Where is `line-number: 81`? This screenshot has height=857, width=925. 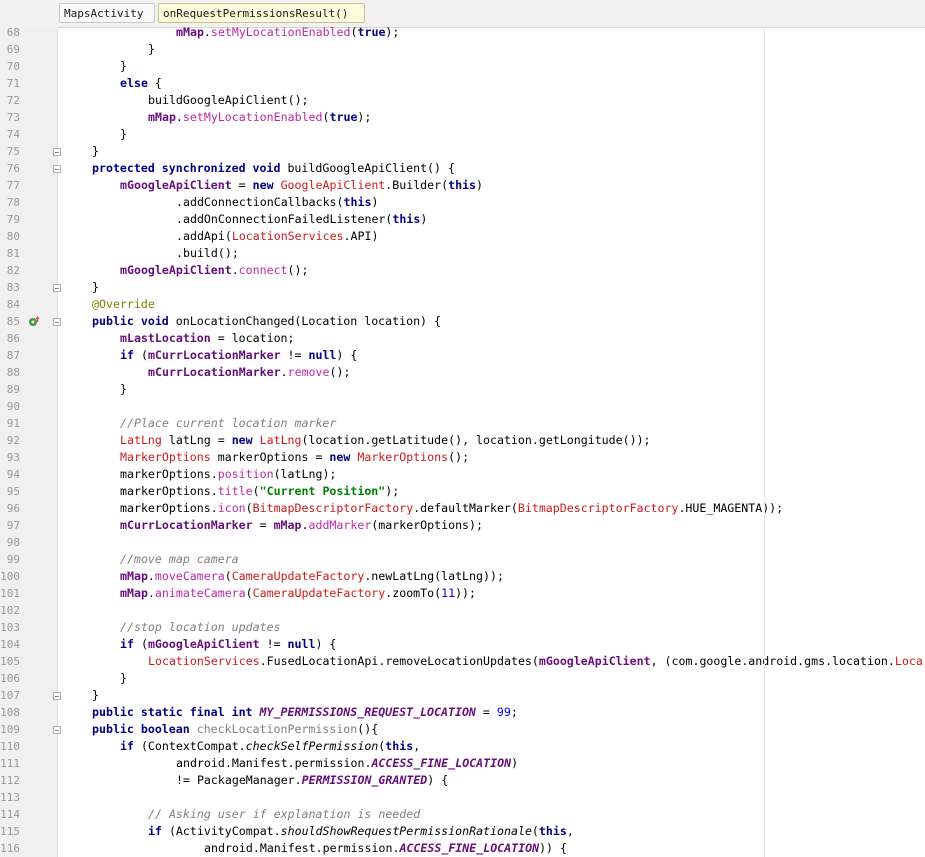 line-number: 81 is located at coordinates (10, 253).